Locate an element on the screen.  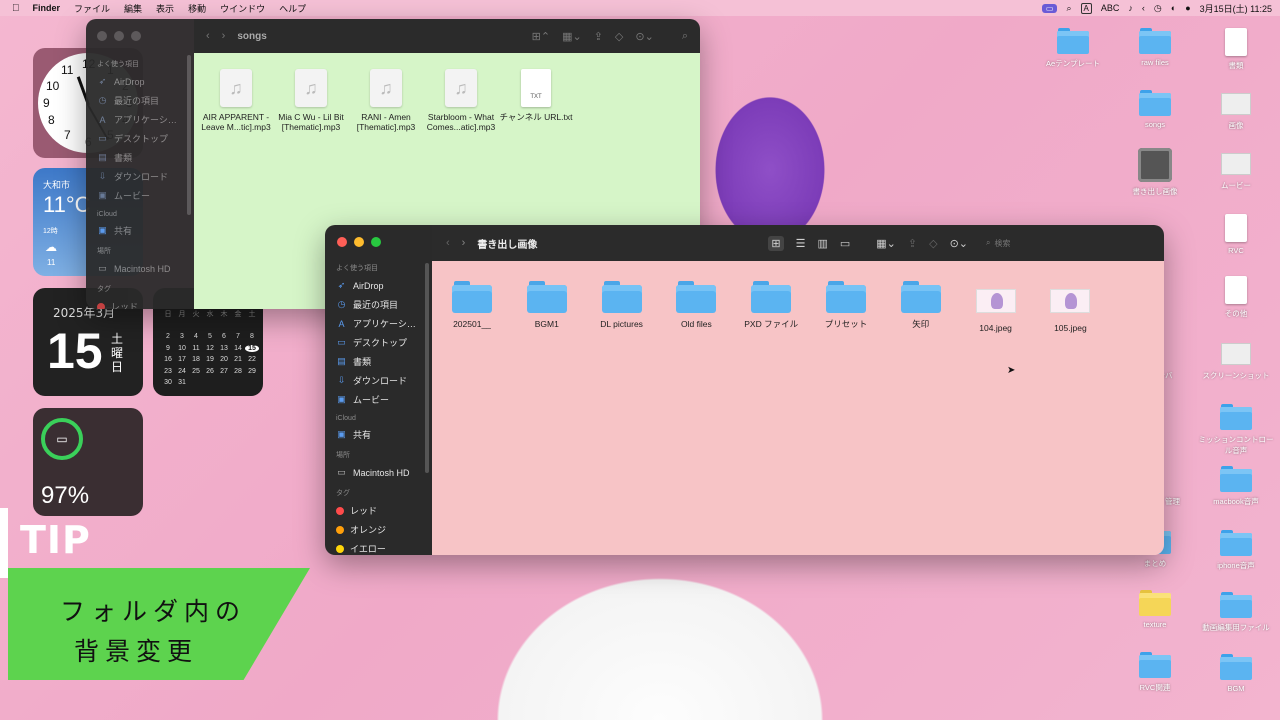
icon-view-icon: ⊞ is located at coordinates (776, 243).